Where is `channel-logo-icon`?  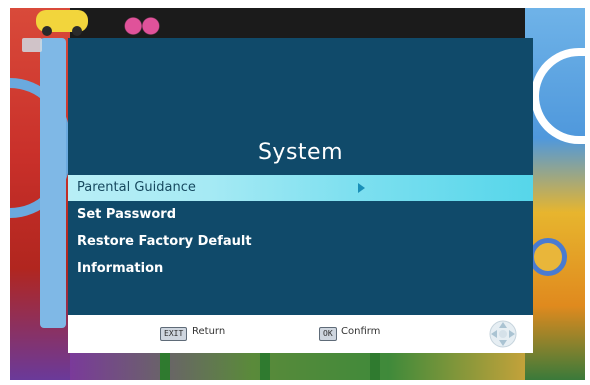
channel-logo-icon is located at coordinates (32, 45).